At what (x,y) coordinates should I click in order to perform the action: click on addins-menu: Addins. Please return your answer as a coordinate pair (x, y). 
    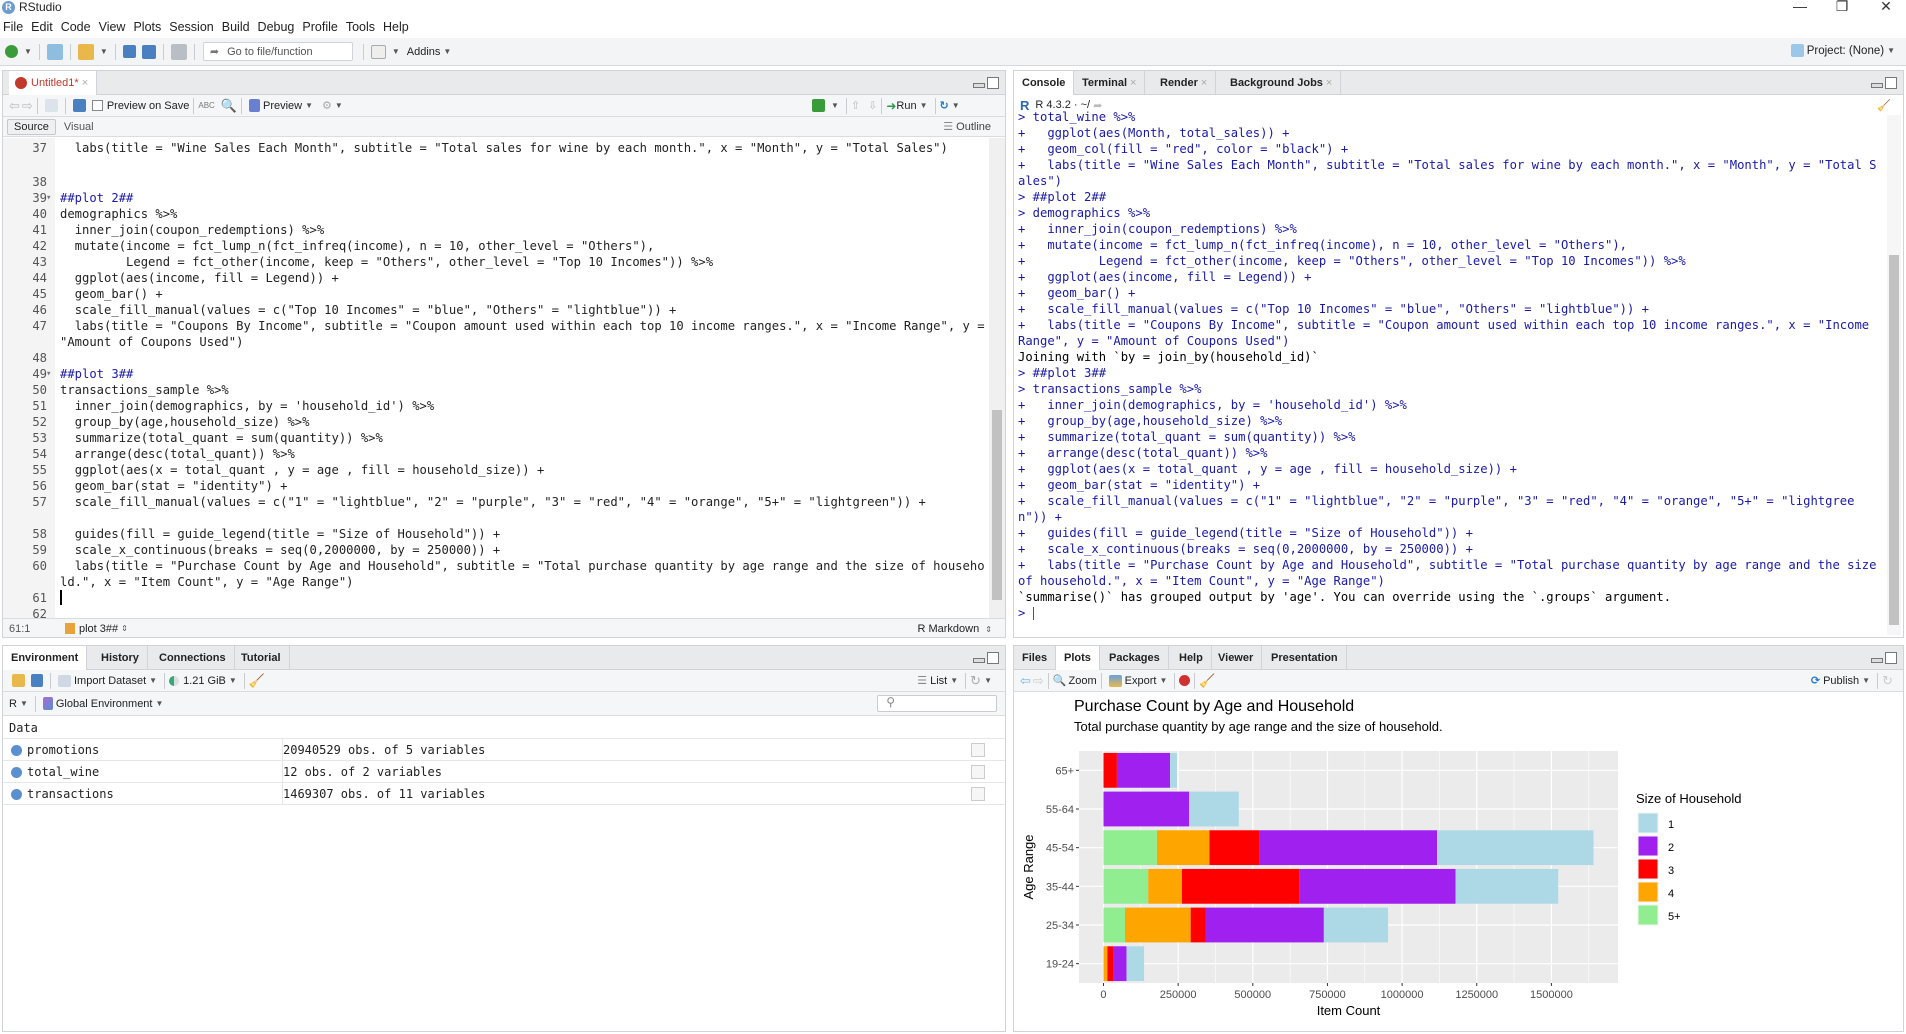
    Looking at the image, I should click on (424, 52).